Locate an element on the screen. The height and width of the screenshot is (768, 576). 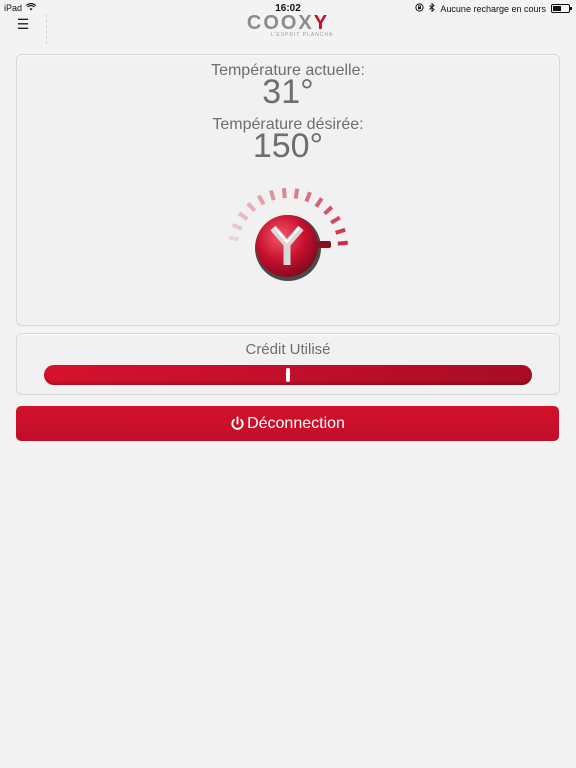
credit-slider is located at coordinates (288, 375).